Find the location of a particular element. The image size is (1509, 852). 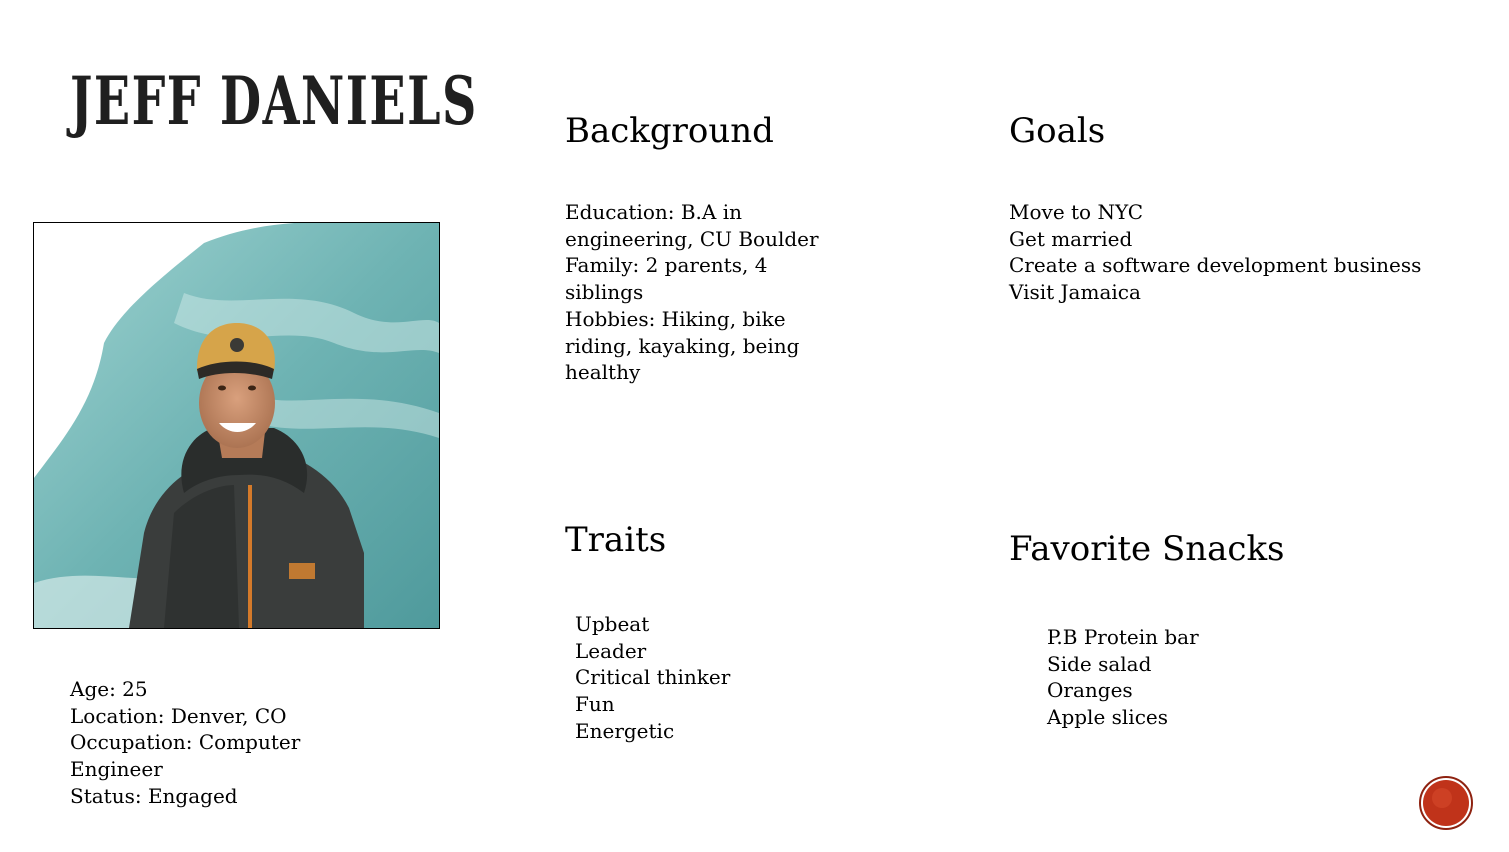

trait-item: Critical thinker is located at coordinates (653, 677).